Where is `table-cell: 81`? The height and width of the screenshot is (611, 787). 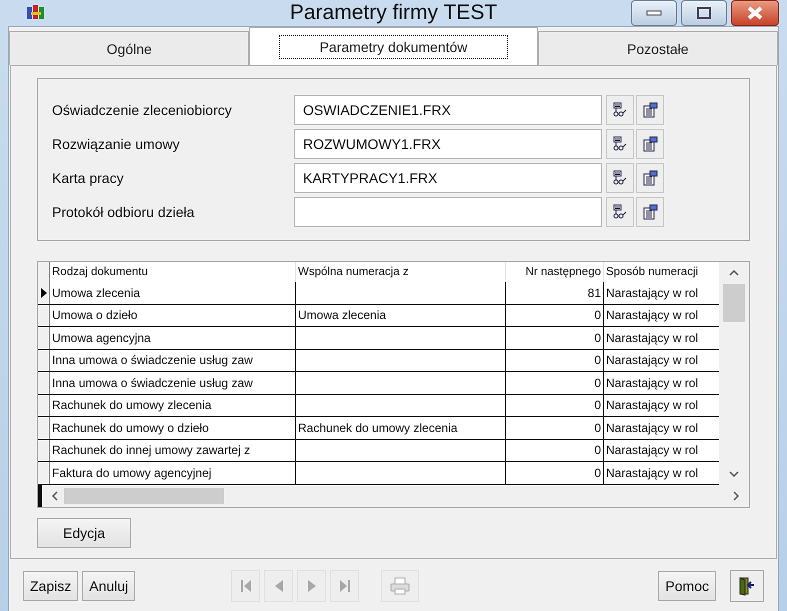 table-cell: 81 is located at coordinates (555, 293).